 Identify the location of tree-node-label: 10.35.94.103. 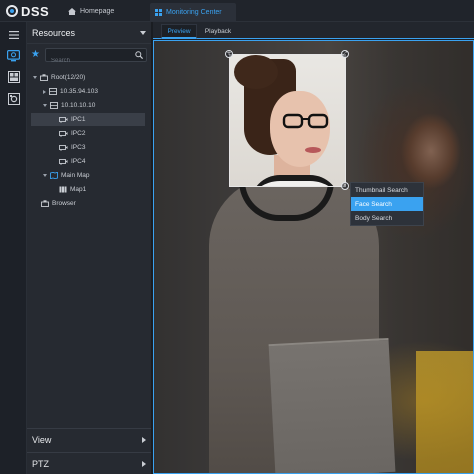
(79, 91).